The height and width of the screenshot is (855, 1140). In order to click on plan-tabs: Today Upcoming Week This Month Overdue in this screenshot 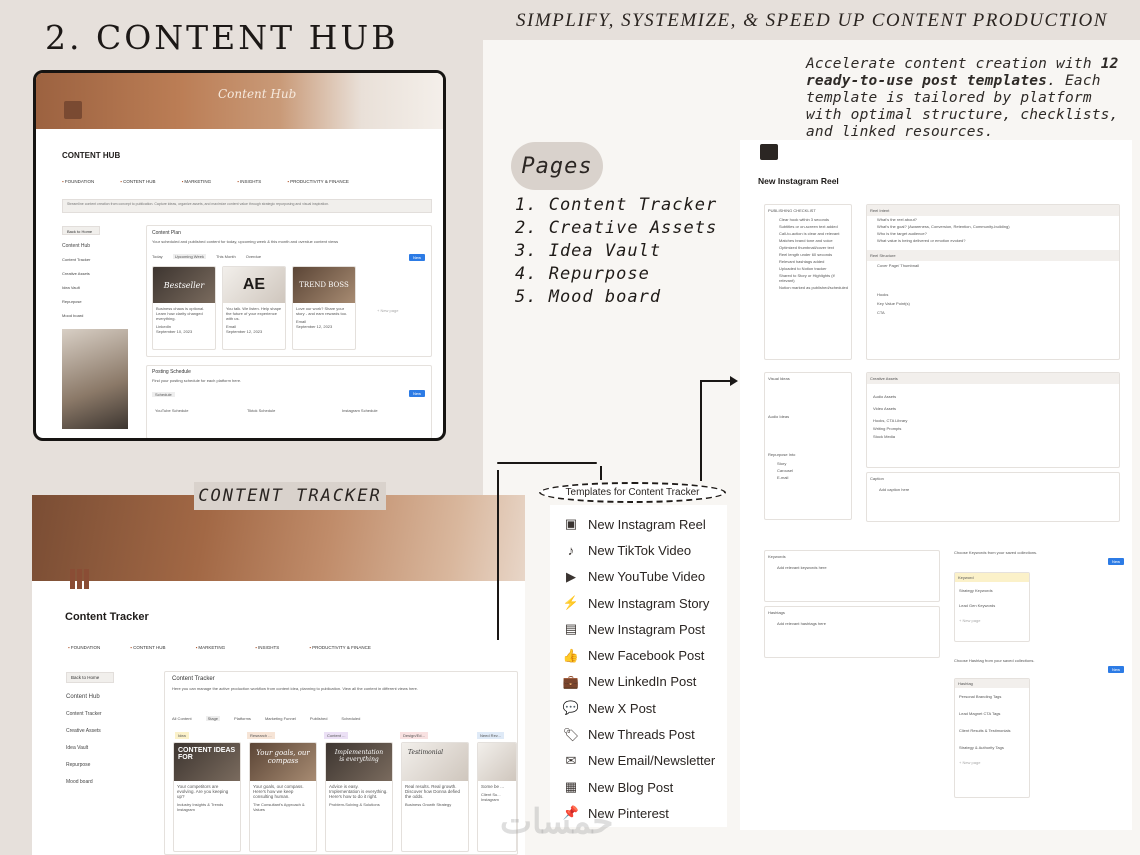, I will do `click(206, 256)`.